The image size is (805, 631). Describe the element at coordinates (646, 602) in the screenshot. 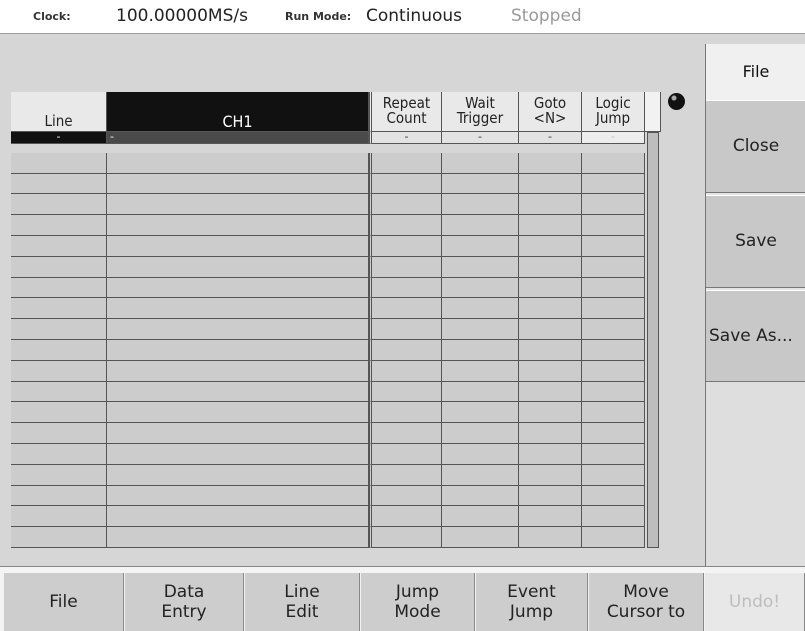

I see `move-cursor-to-button: Move Cursor to` at that location.